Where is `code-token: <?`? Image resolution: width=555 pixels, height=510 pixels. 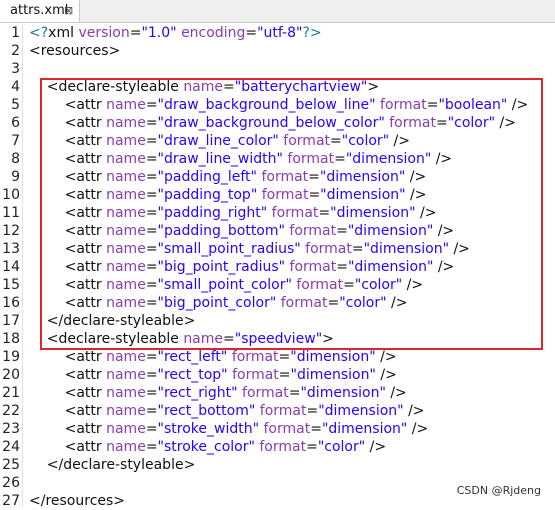 code-token: <? is located at coordinates (39, 33).